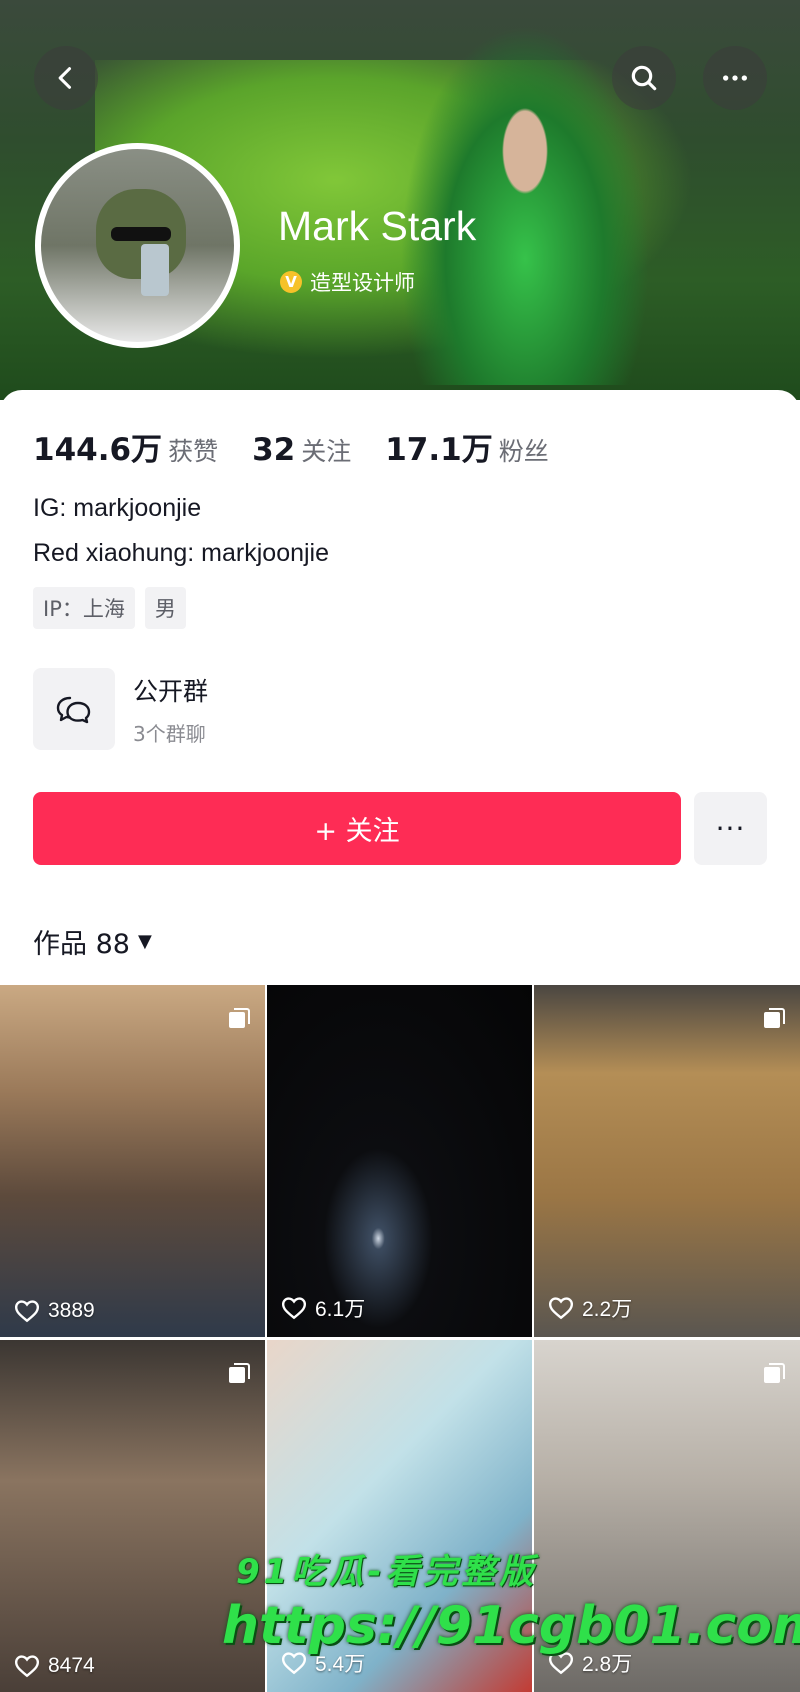 This screenshot has height=1692, width=800. I want to click on chat-bubbles-icon, so click(73, 710).